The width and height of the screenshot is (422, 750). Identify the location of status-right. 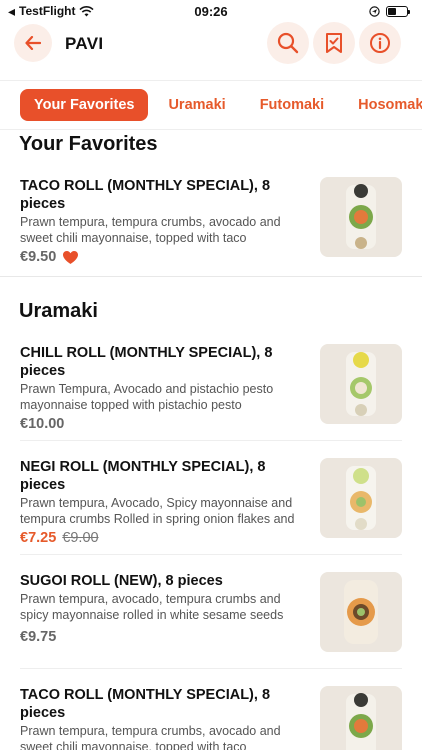
(389, 11).